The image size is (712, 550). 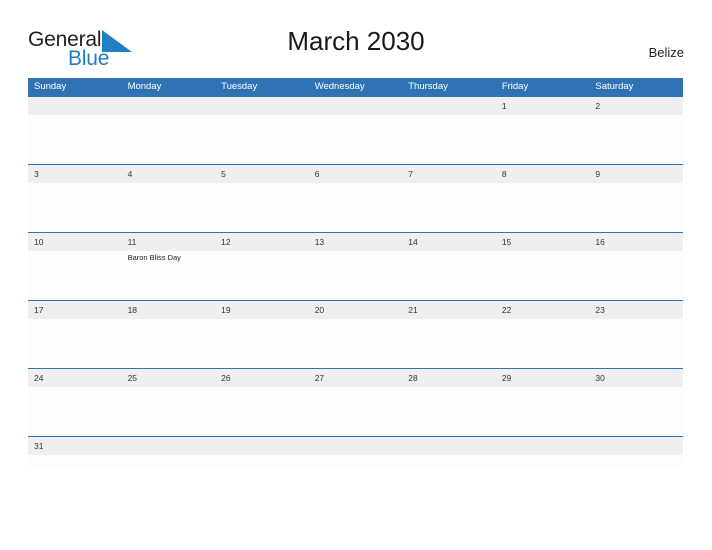 What do you see at coordinates (636, 174) in the screenshot?
I see `day-number: 9` at bounding box center [636, 174].